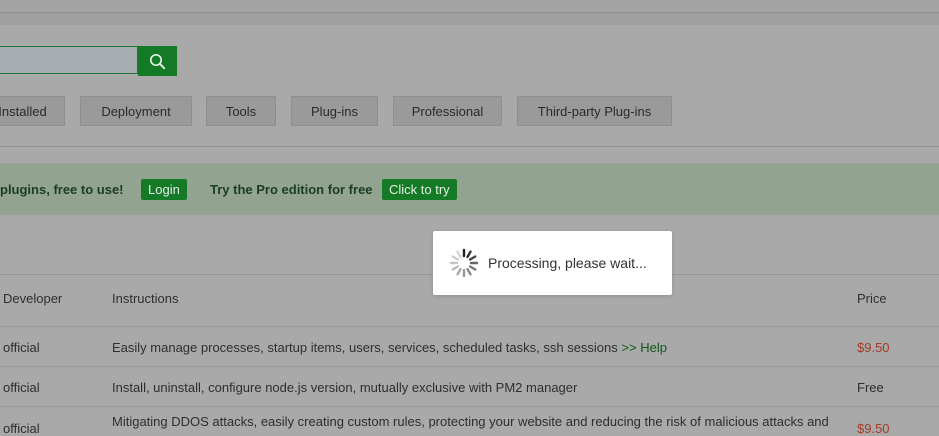 This screenshot has height=436, width=939. Describe the element at coordinates (33, 298) in the screenshot. I see `column-header-developer: Developer` at that location.